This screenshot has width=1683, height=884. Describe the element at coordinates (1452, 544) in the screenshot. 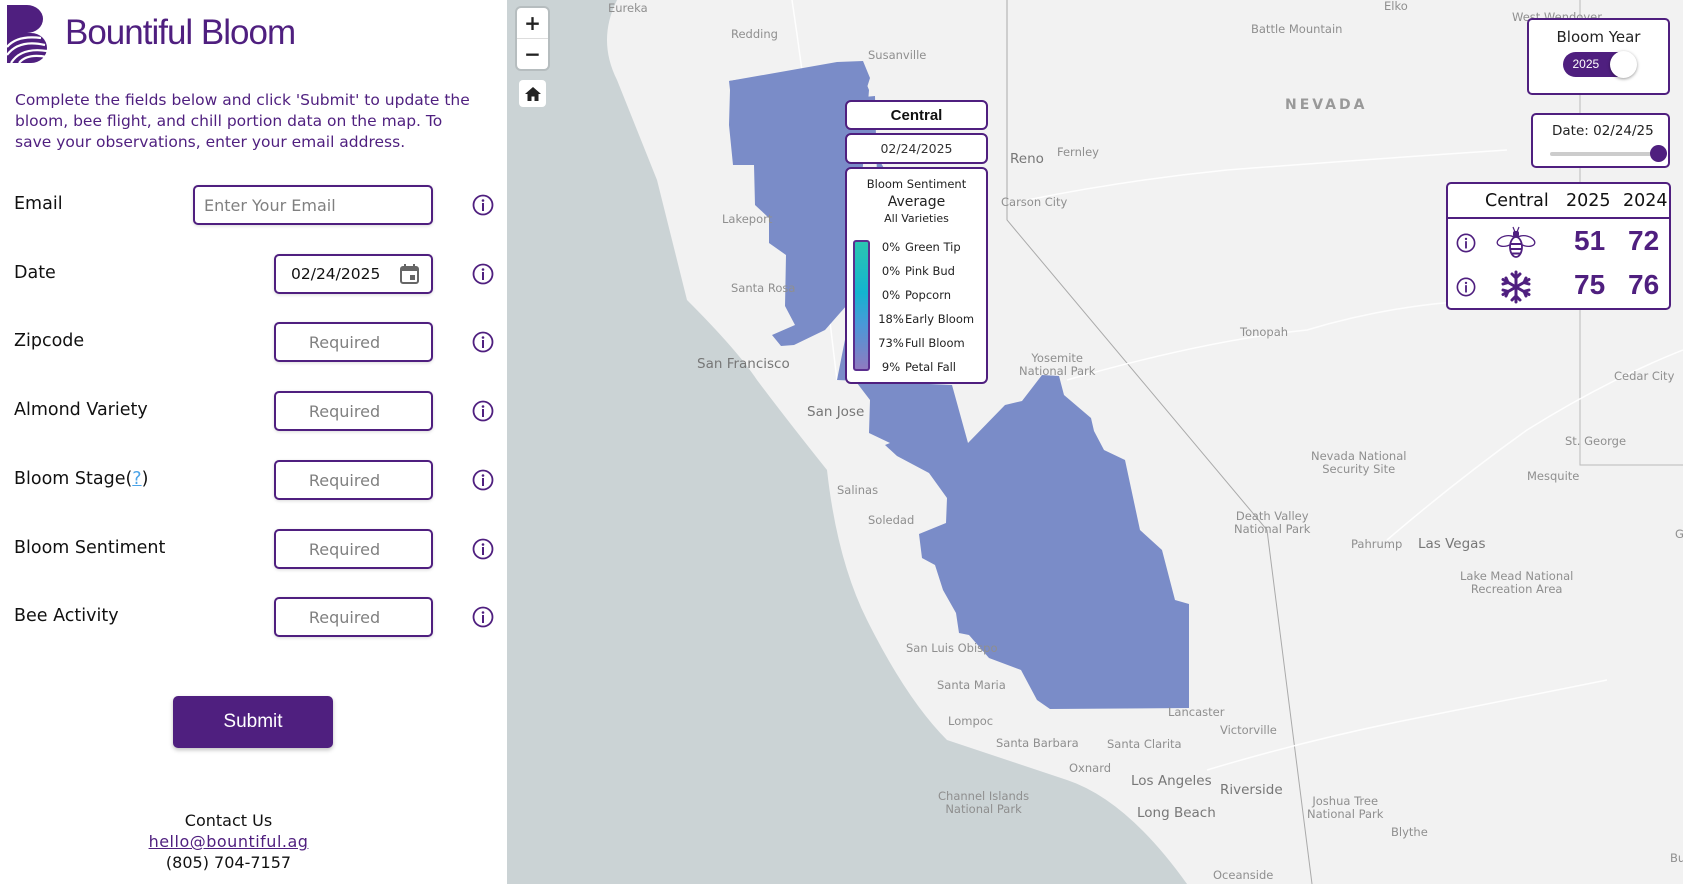

I see `map-label: Las Vegas` at that location.